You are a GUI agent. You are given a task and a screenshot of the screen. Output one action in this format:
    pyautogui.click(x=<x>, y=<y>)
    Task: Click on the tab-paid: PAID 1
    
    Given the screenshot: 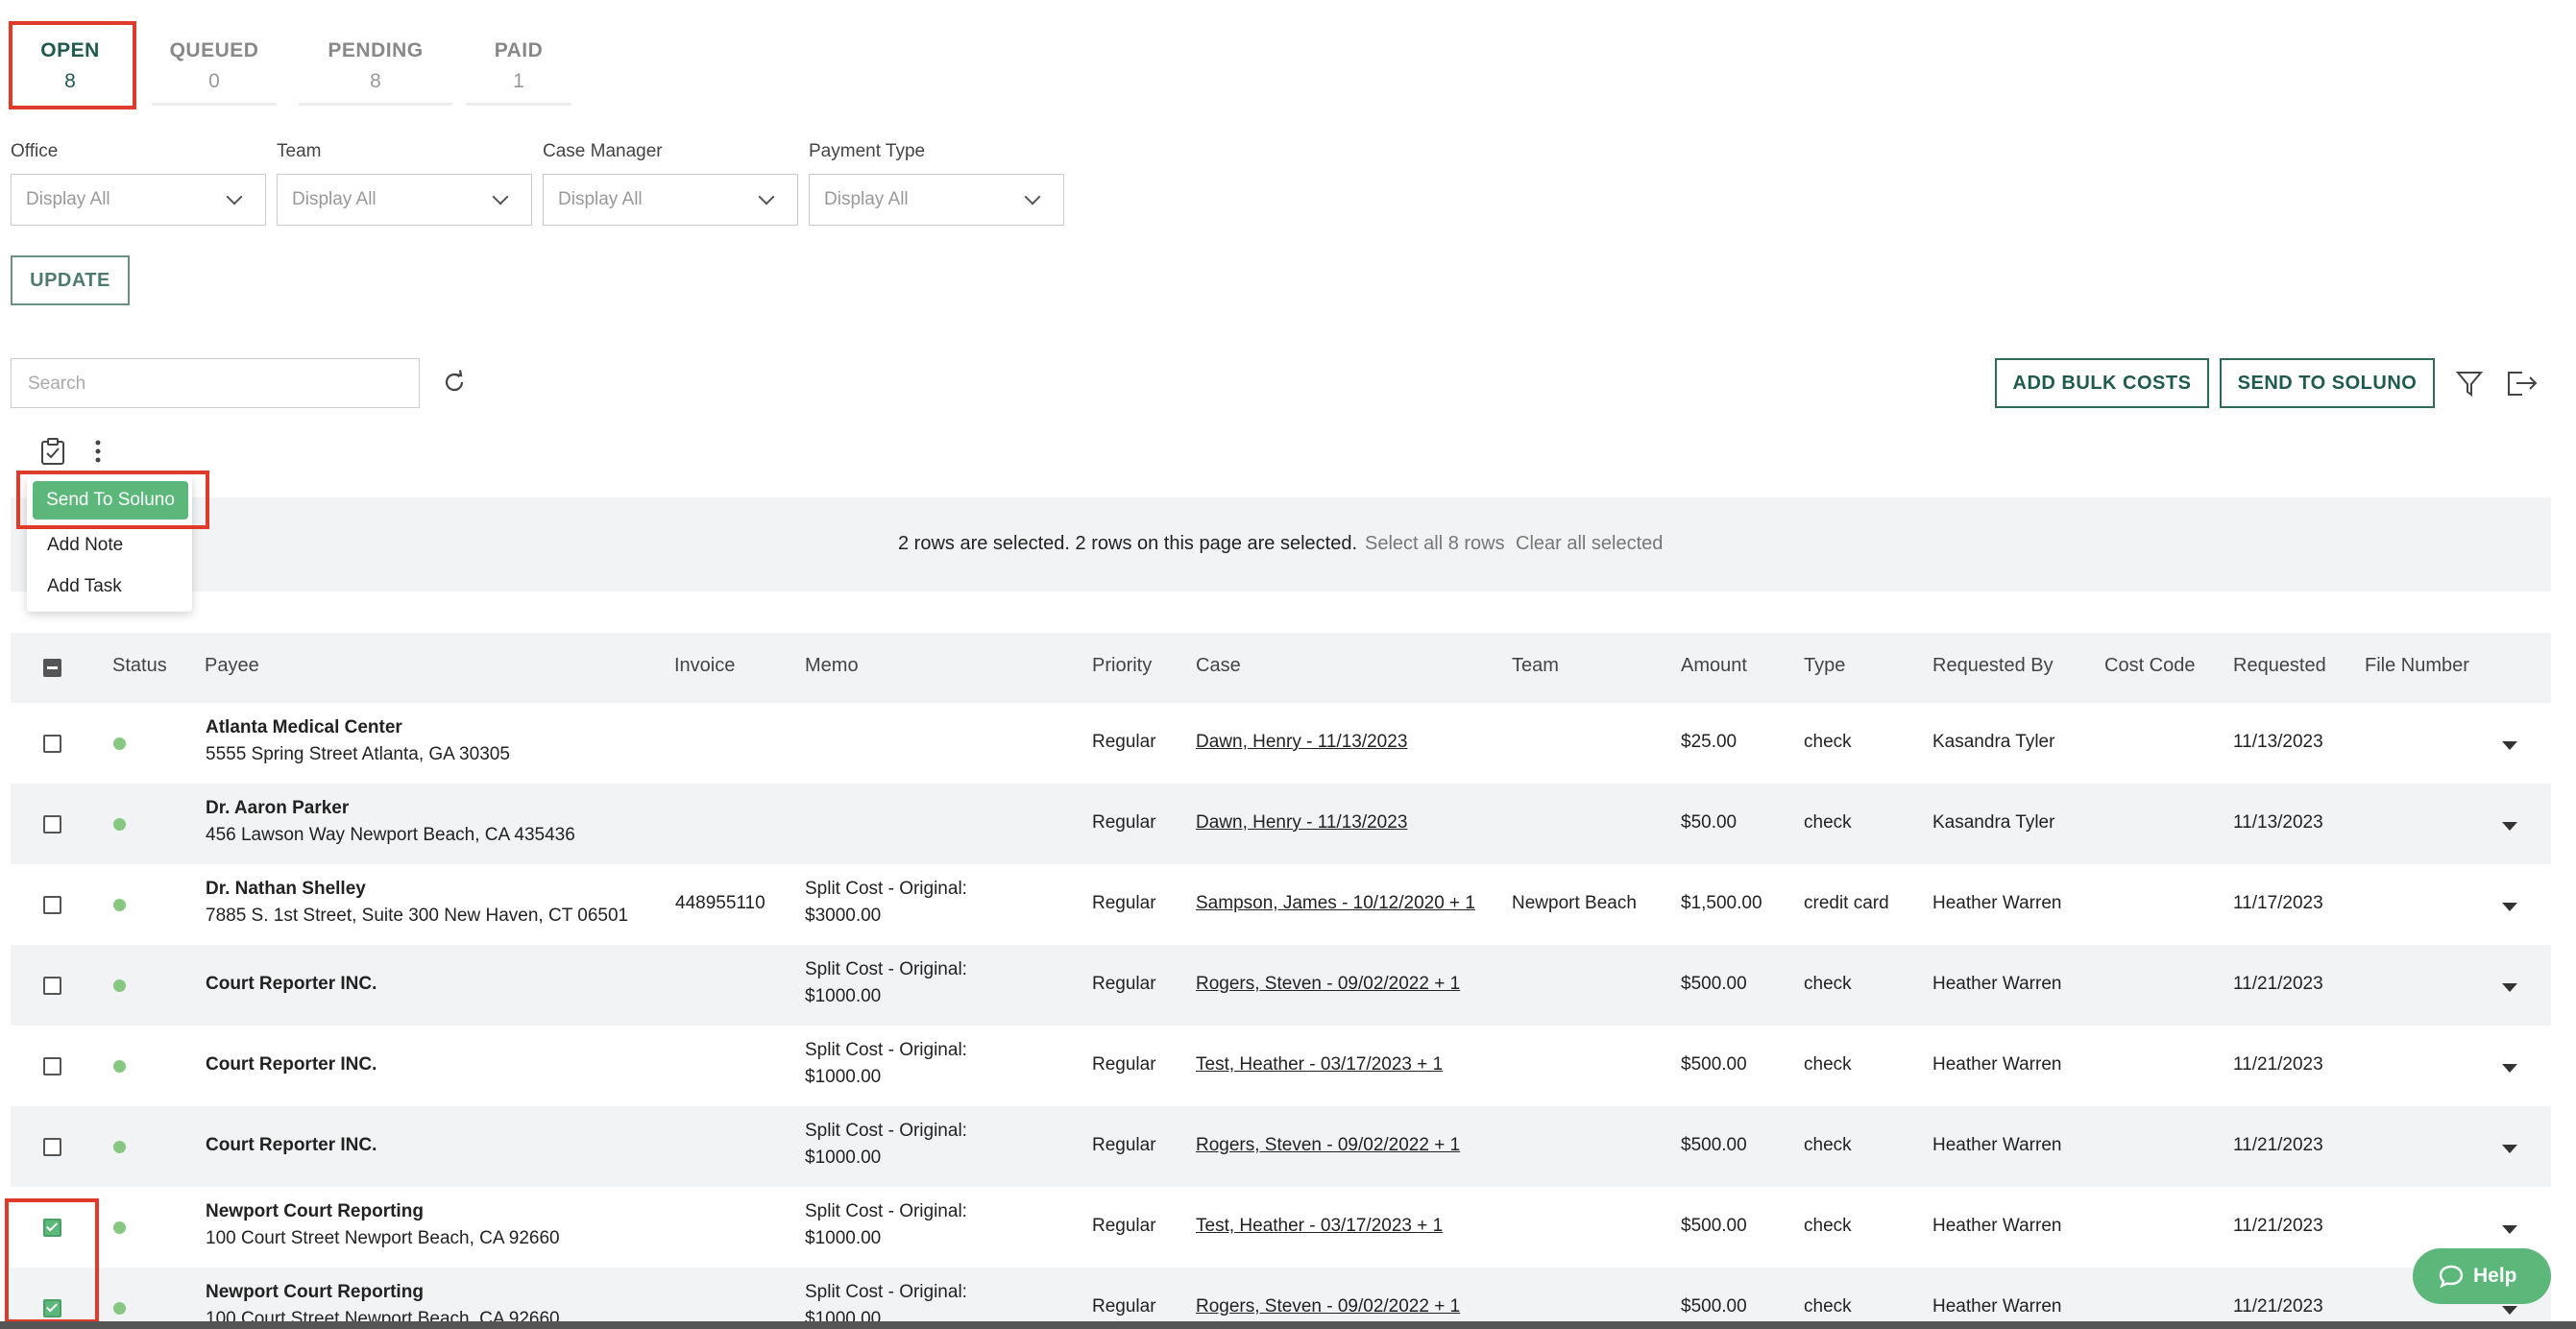 What is the action you would take?
    pyautogui.click(x=518, y=61)
    